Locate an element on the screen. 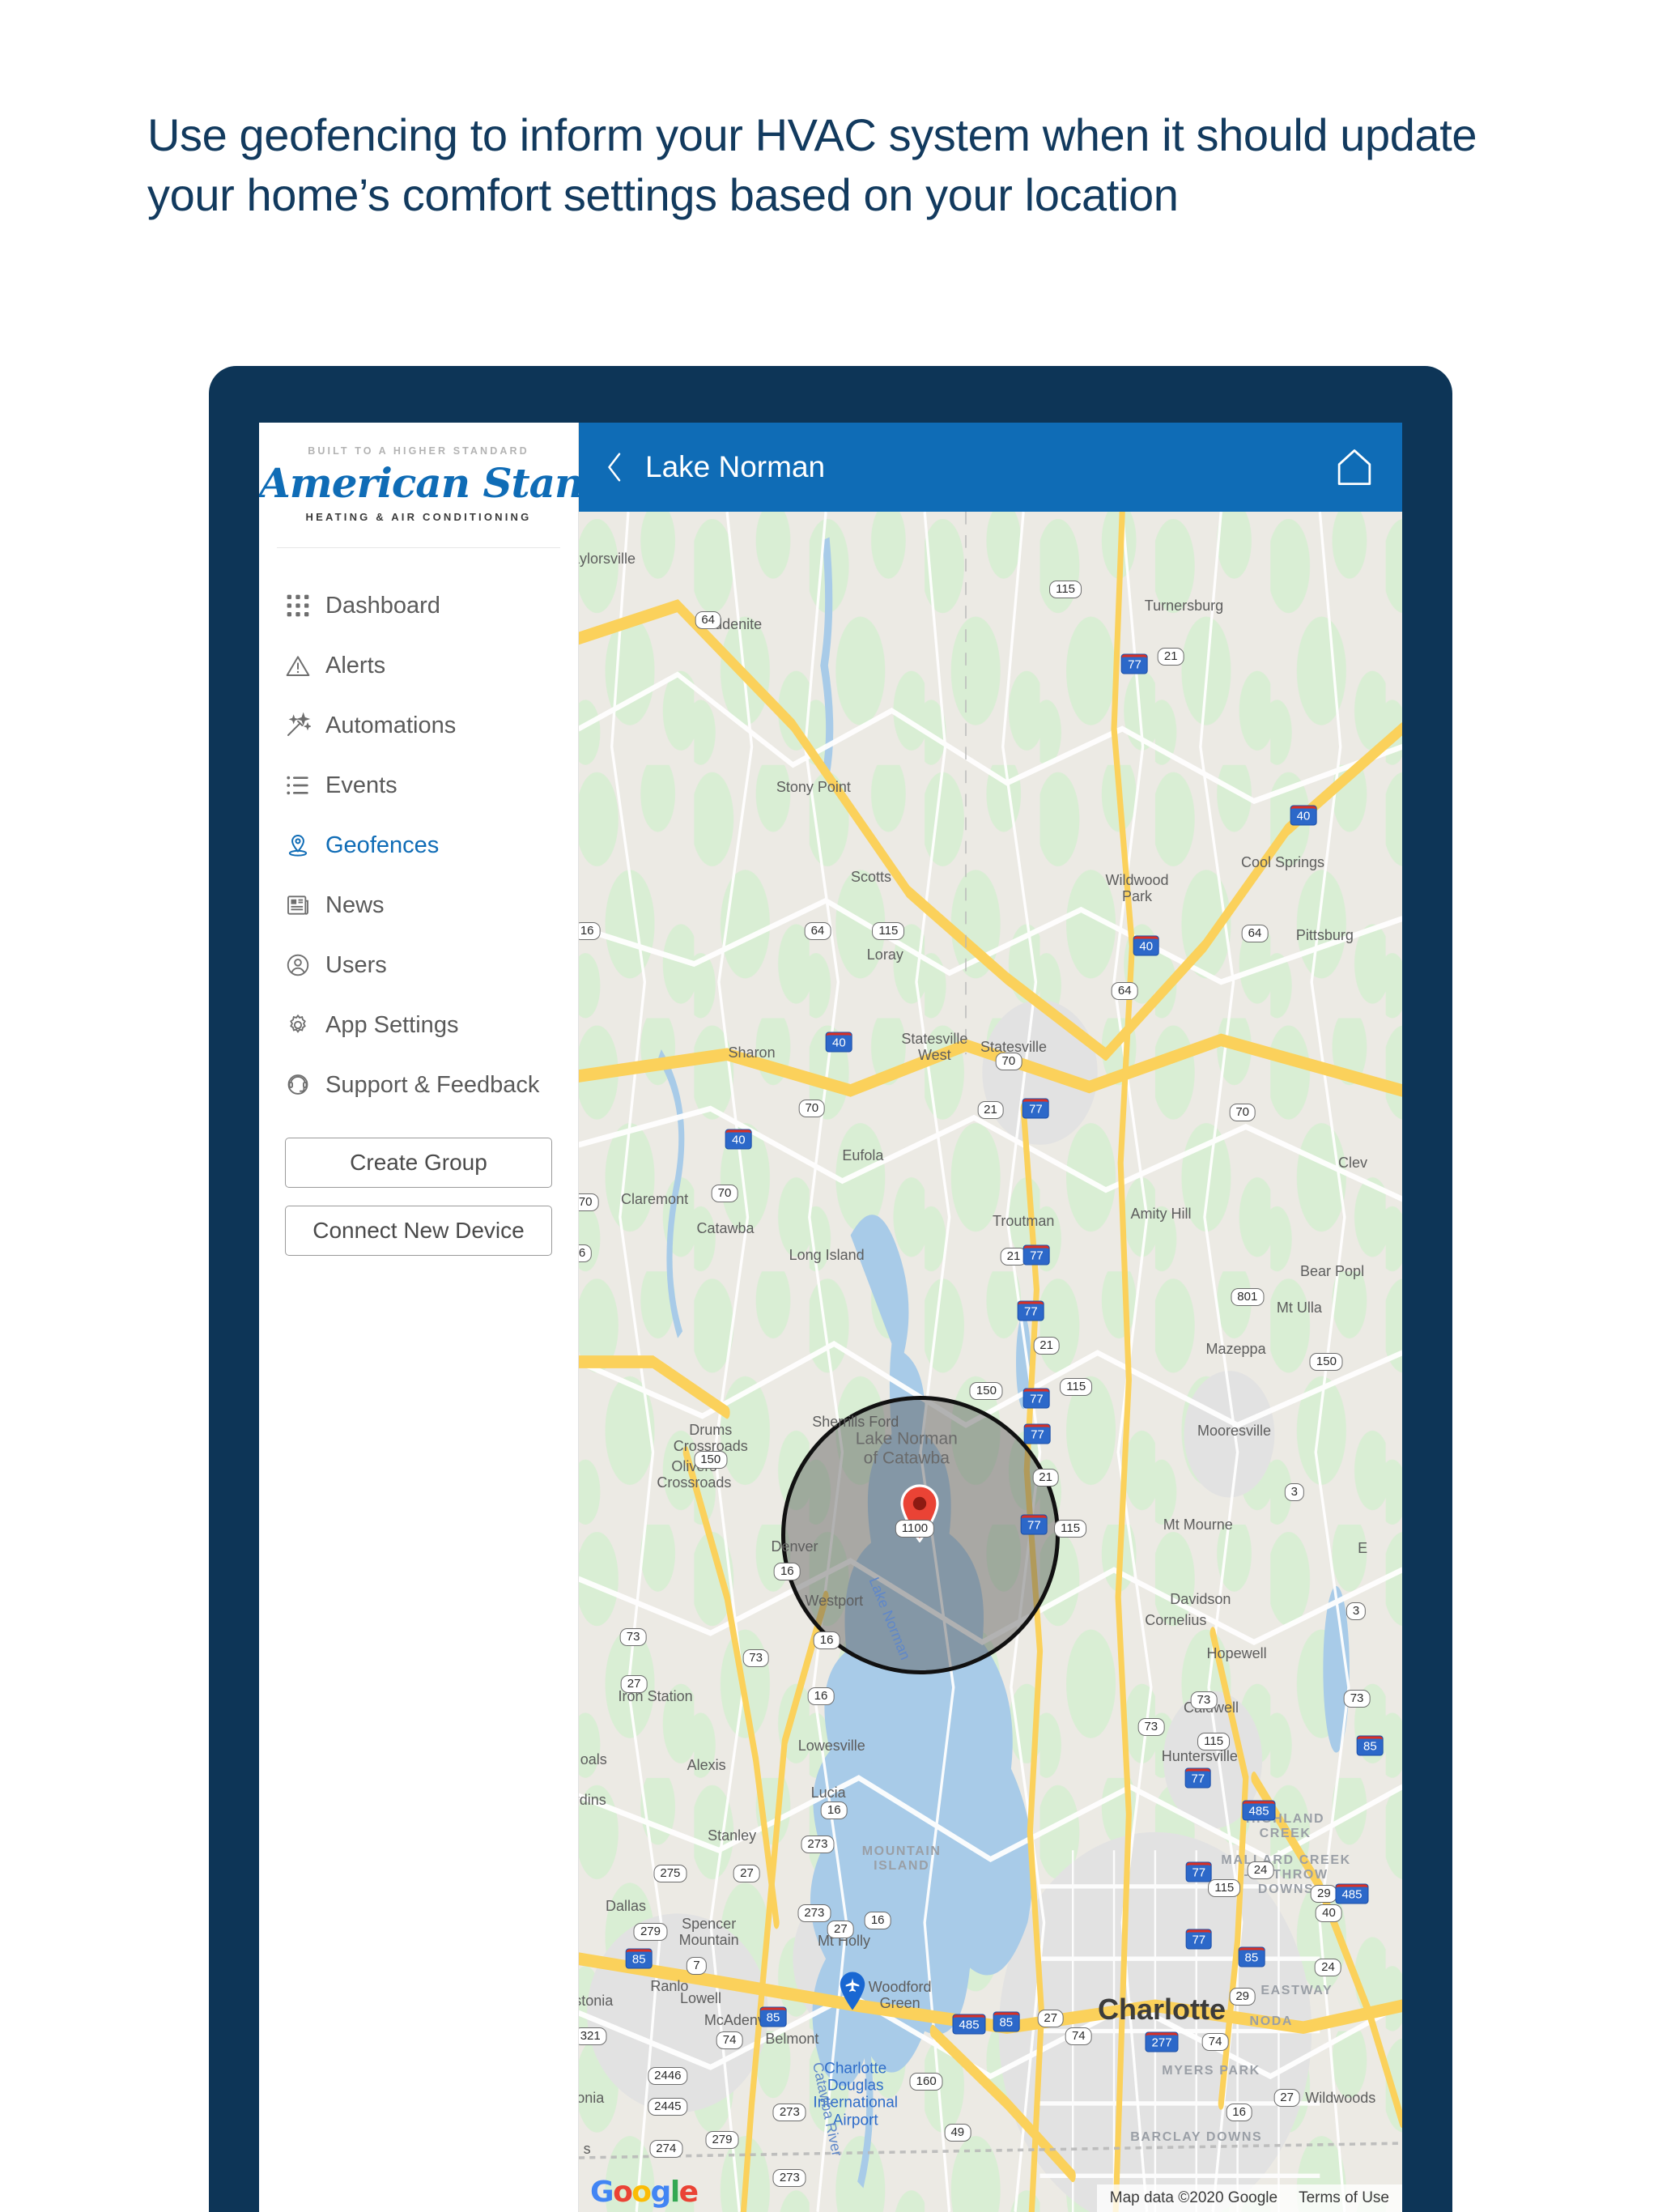 Image resolution: width=1658 pixels, height=2212 pixels. map-attribution: Map data ©2020 Google Terms of Use is located at coordinates (1249, 2198).